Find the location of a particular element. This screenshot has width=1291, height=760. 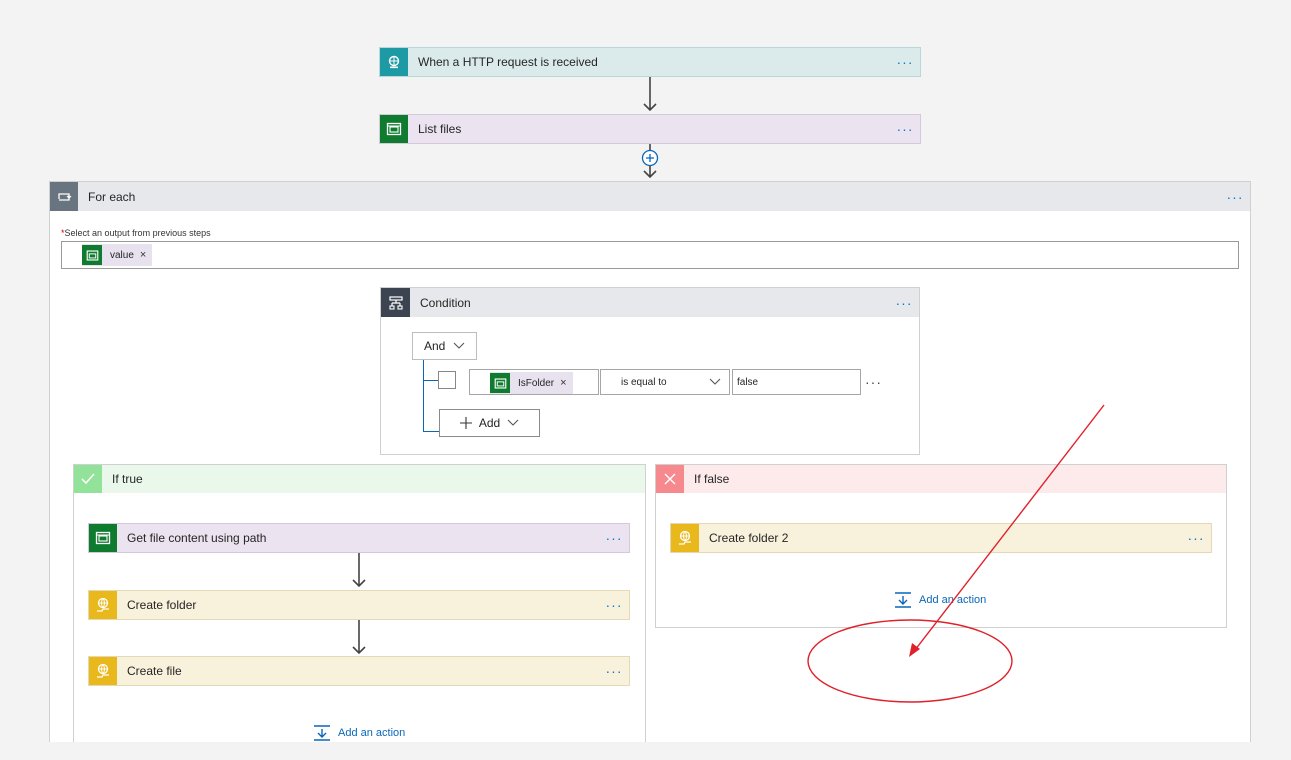

annotation-circle is located at coordinates (910, 661).